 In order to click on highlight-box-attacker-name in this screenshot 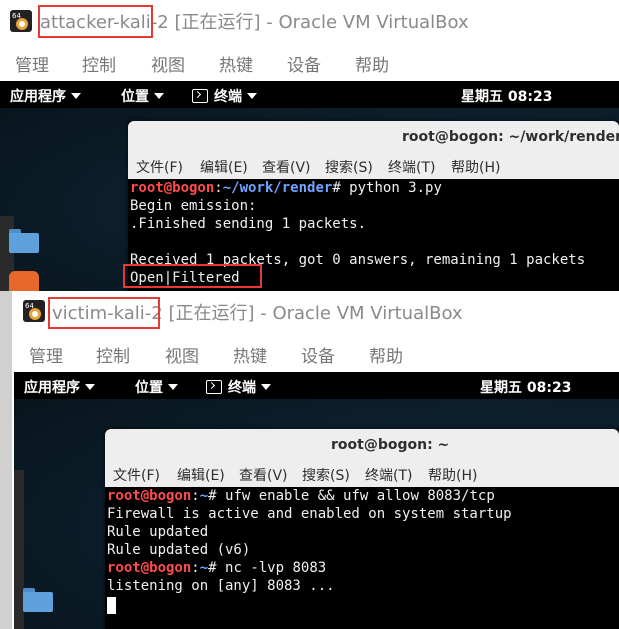, I will do `click(95, 21)`.